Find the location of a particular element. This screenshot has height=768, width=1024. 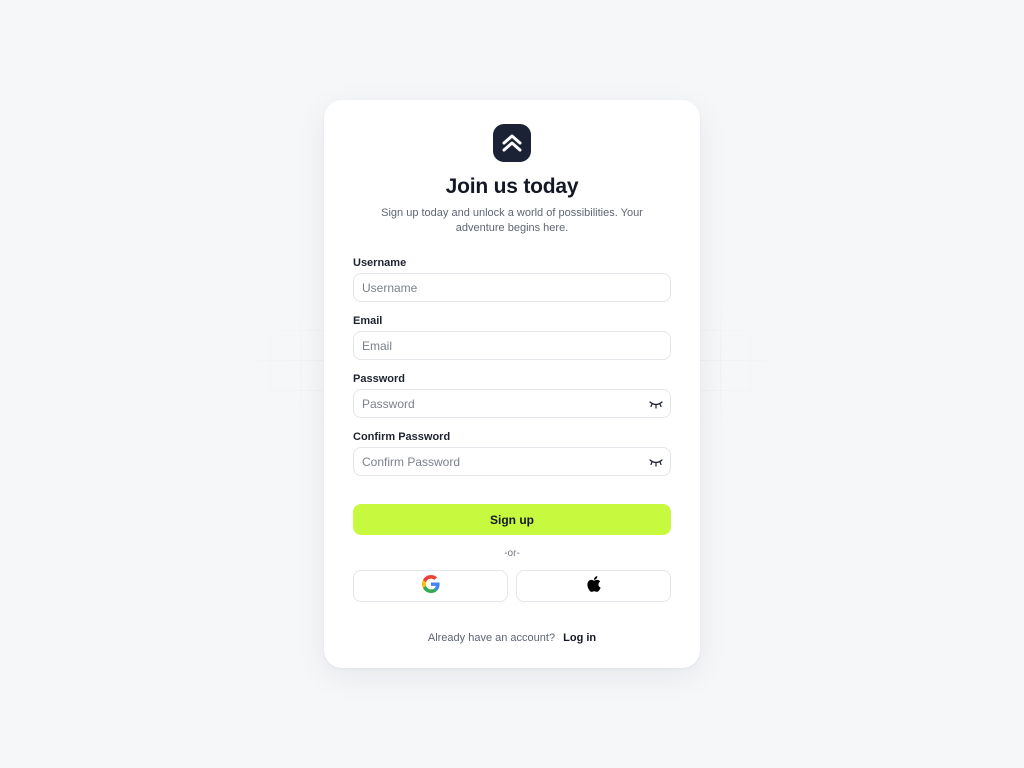

email-input is located at coordinates (512, 345).